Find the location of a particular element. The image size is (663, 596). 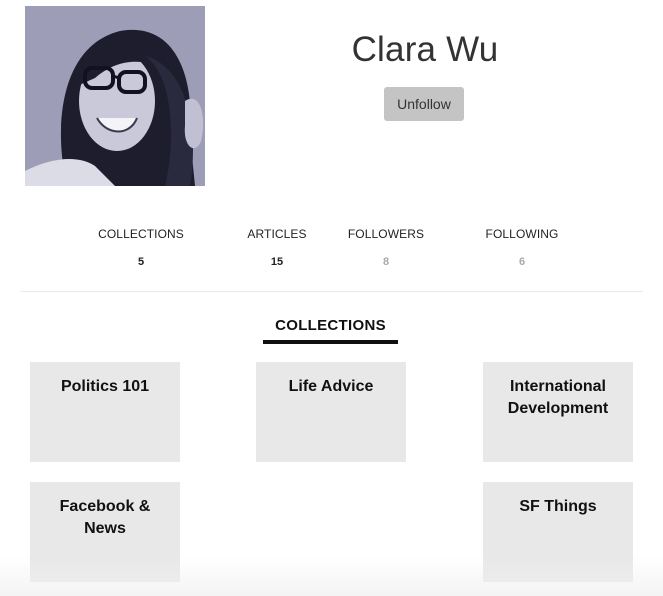

stat-collections: COLLECTIONS 5 is located at coordinates (141, 247).